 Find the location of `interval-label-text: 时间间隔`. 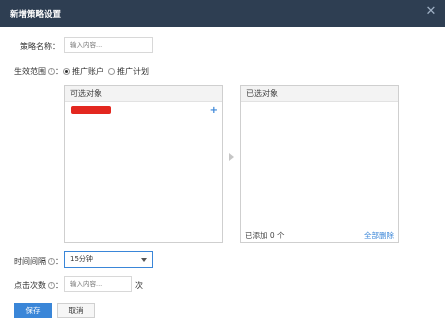

interval-label-text: 时间间隔 is located at coordinates (30, 261).